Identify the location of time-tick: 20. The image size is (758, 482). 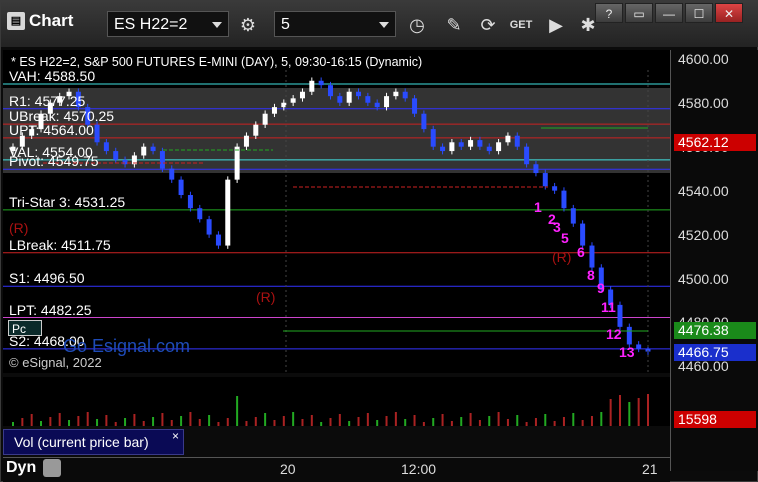
(288, 469).